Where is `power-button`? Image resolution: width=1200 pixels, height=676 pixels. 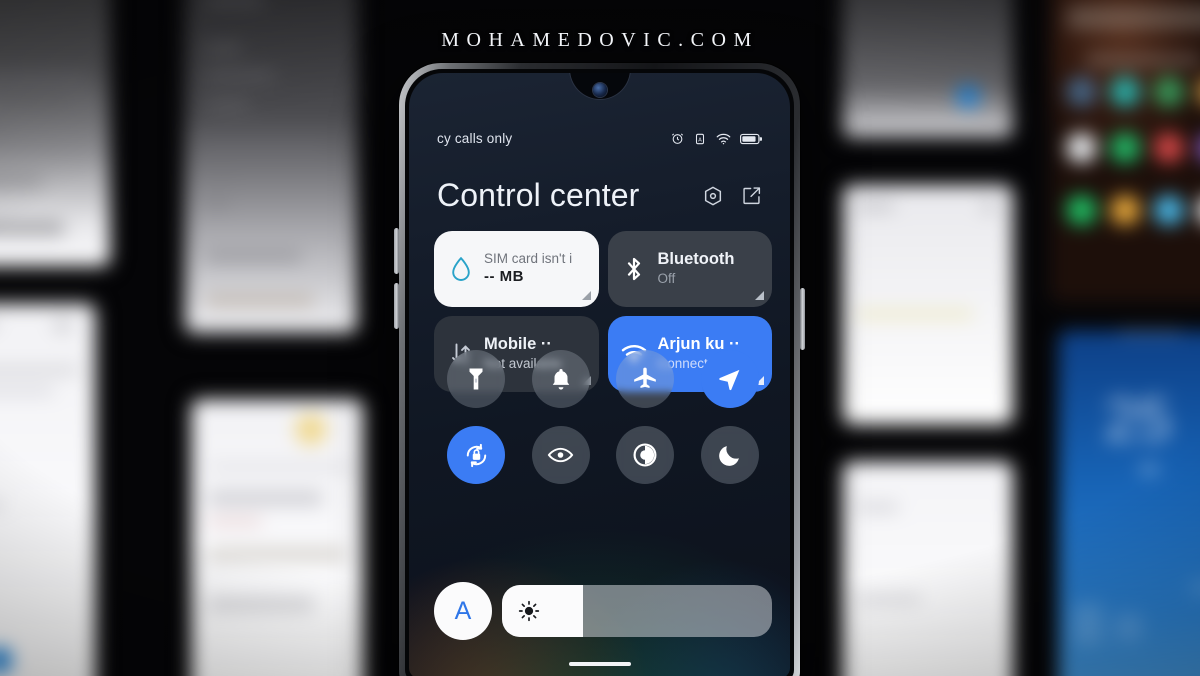 power-button is located at coordinates (802, 319).